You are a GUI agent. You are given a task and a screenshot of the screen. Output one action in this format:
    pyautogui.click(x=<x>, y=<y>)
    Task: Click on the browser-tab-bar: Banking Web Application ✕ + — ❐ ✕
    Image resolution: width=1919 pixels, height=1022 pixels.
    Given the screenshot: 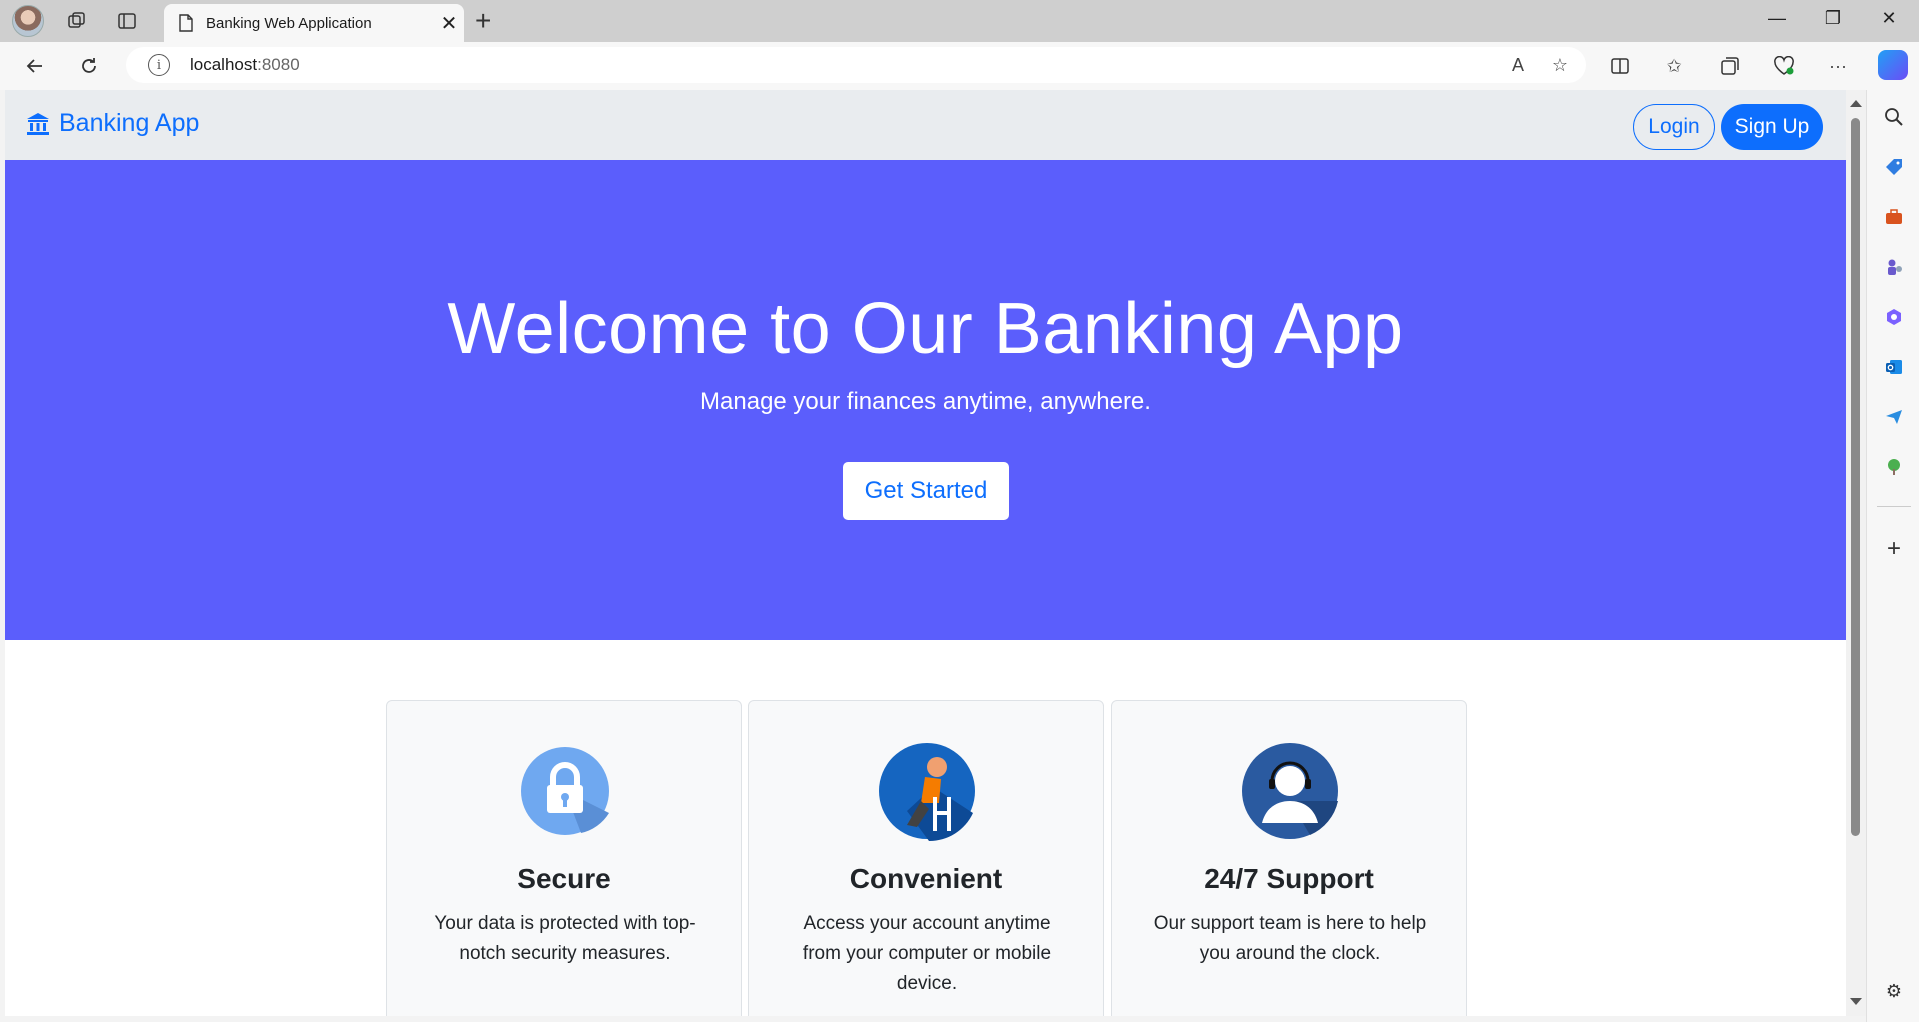 What is the action you would take?
    pyautogui.click(x=959, y=21)
    